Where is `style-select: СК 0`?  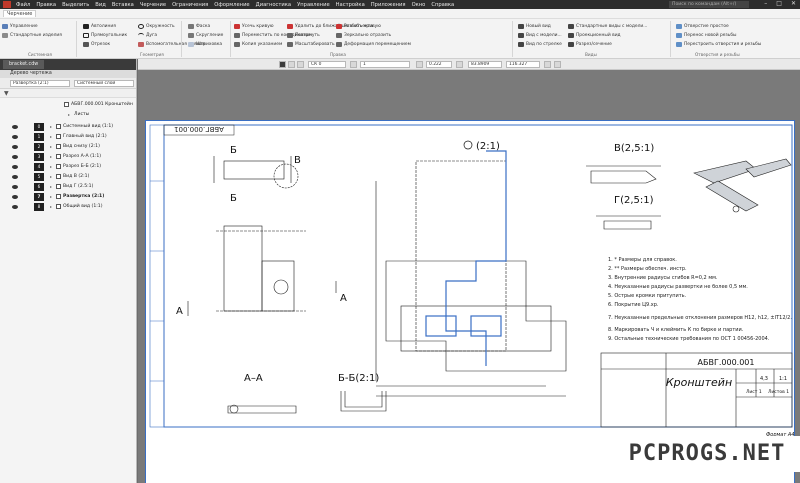 style-select: СК 0 is located at coordinates (327, 64).